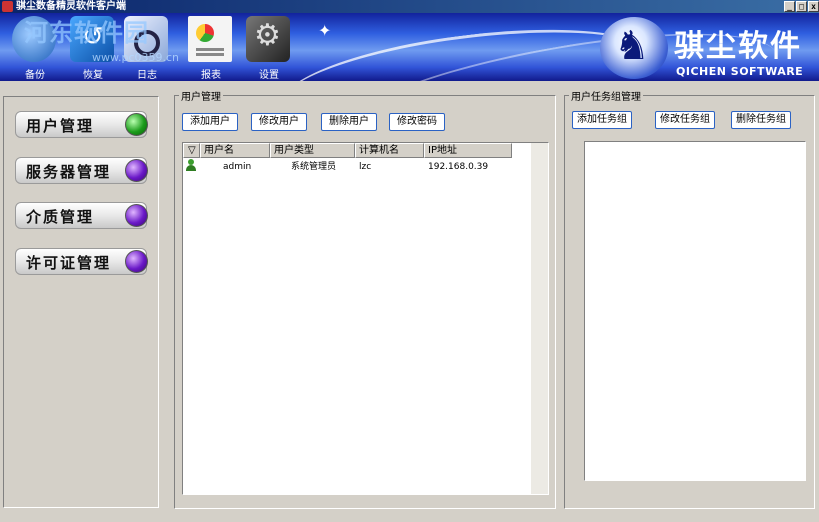 The width and height of the screenshot is (819, 522). What do you see at coordinates (237, 167) in the screenshot?
I see `cell-username: admin` at bounding box center [237, 167].